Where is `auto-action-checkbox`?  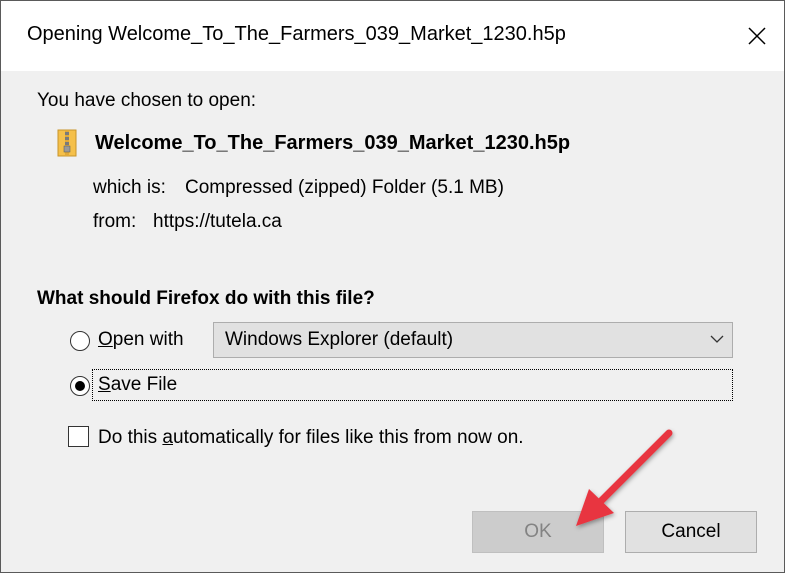
auto-action-checkbox is located at coordinates (78, 436).